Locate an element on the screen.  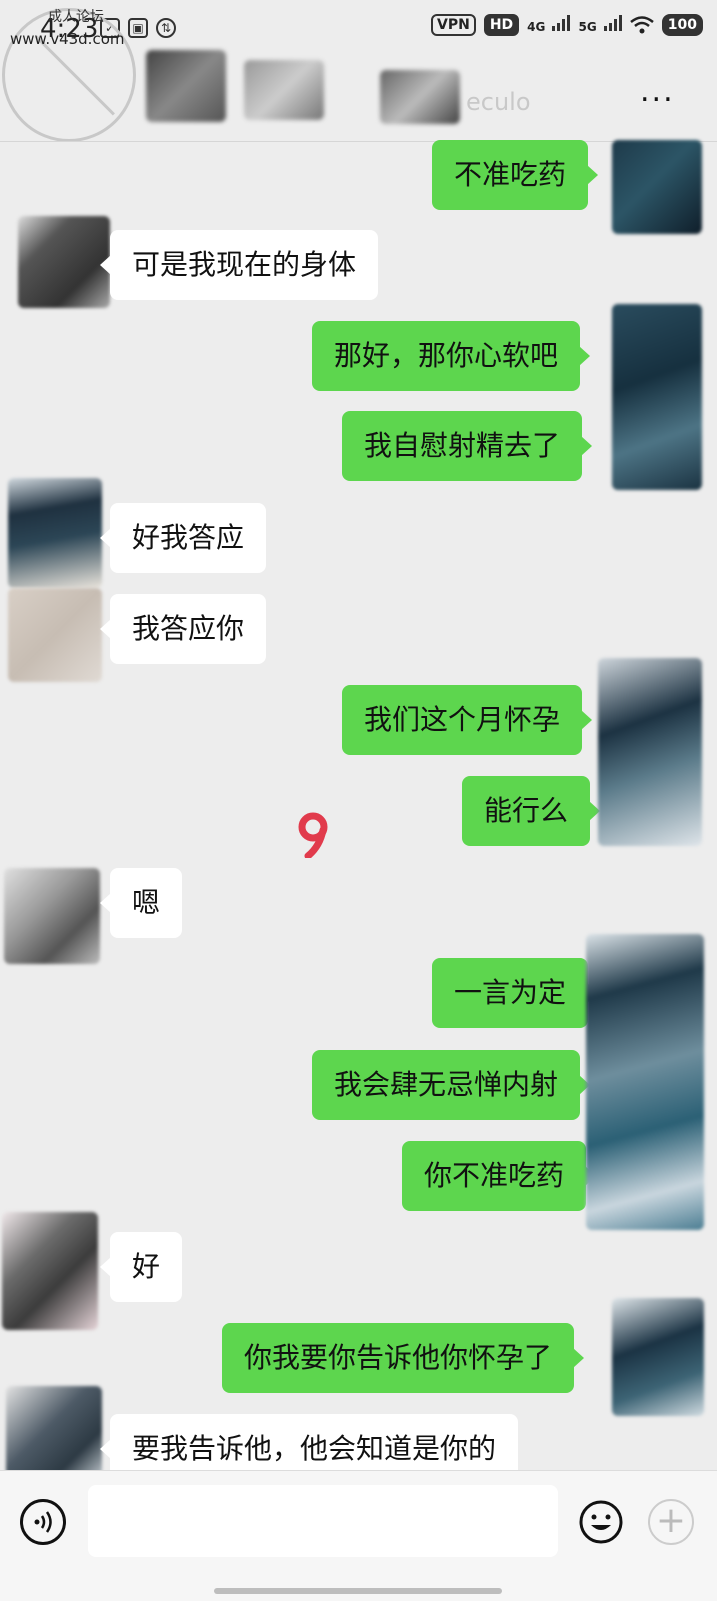
message-bubble-outgoing: 我自慰射精去了 is located at coordinates (467, 446).